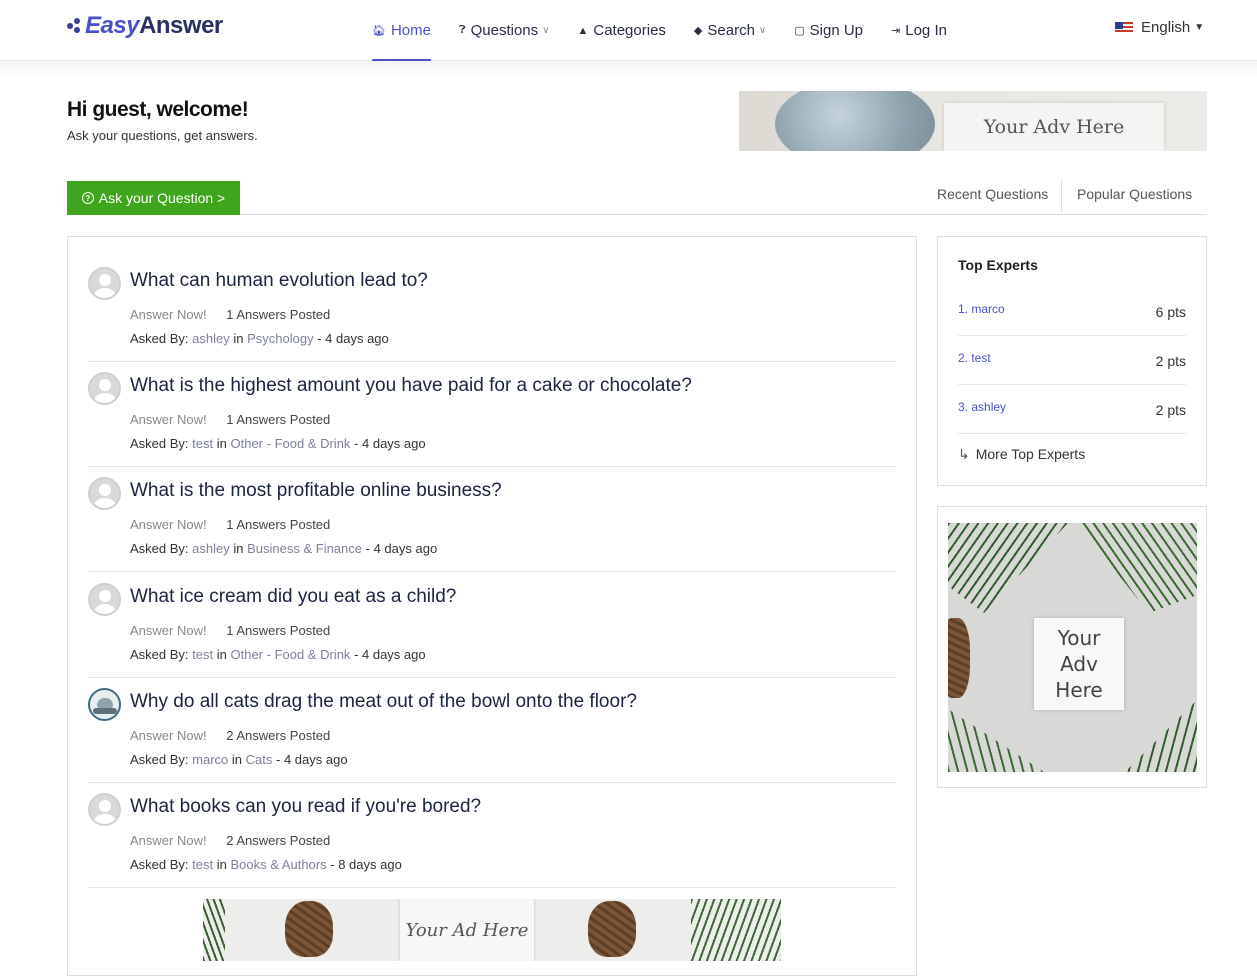  I want to click on welcome-title: Hi guest, welcome!, so click(158, 109).